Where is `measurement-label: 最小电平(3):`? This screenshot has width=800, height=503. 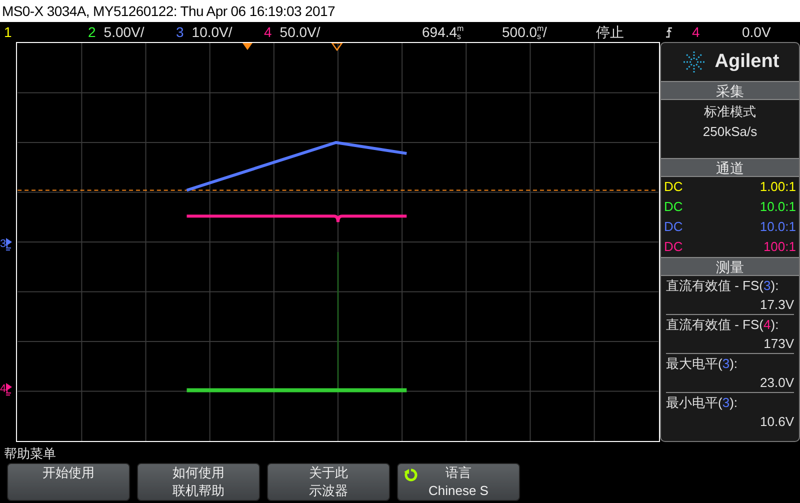
measurement-label: 最小电平(3): is located at coordinates (702, 403).